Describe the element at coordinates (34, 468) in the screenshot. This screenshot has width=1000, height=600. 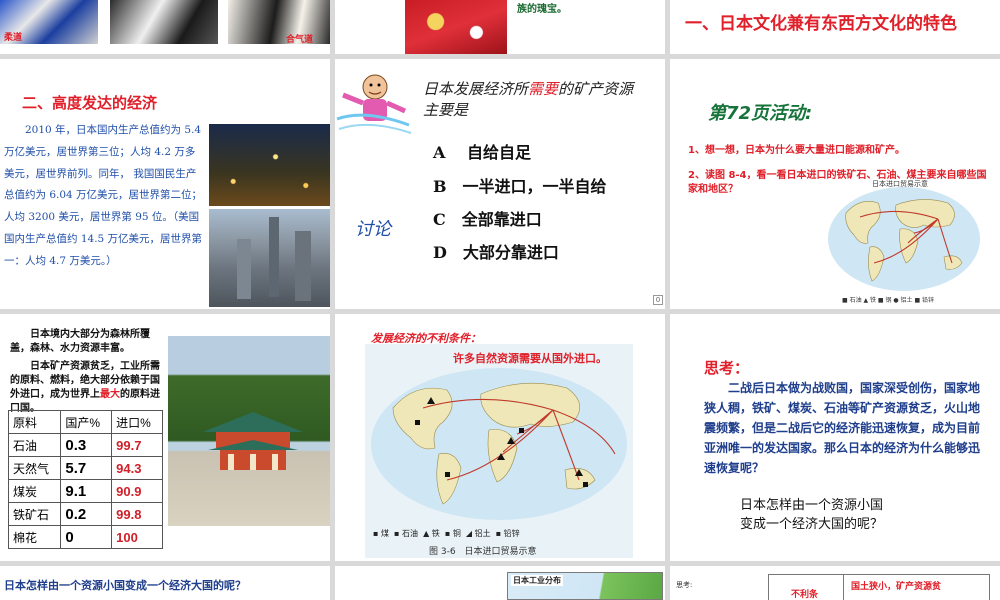
I see `table-cell-material: 天然气` at that location.